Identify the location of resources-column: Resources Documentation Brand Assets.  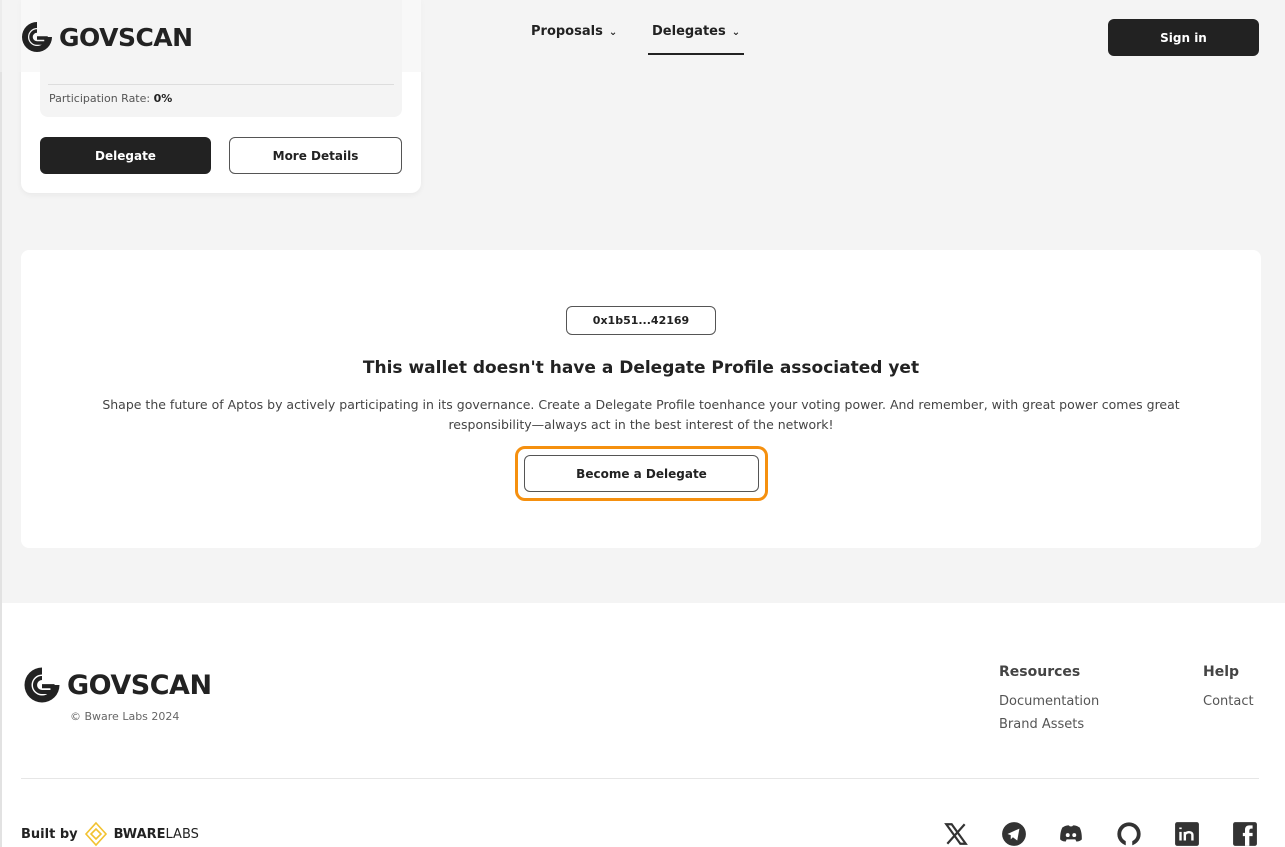
(1049, 702).